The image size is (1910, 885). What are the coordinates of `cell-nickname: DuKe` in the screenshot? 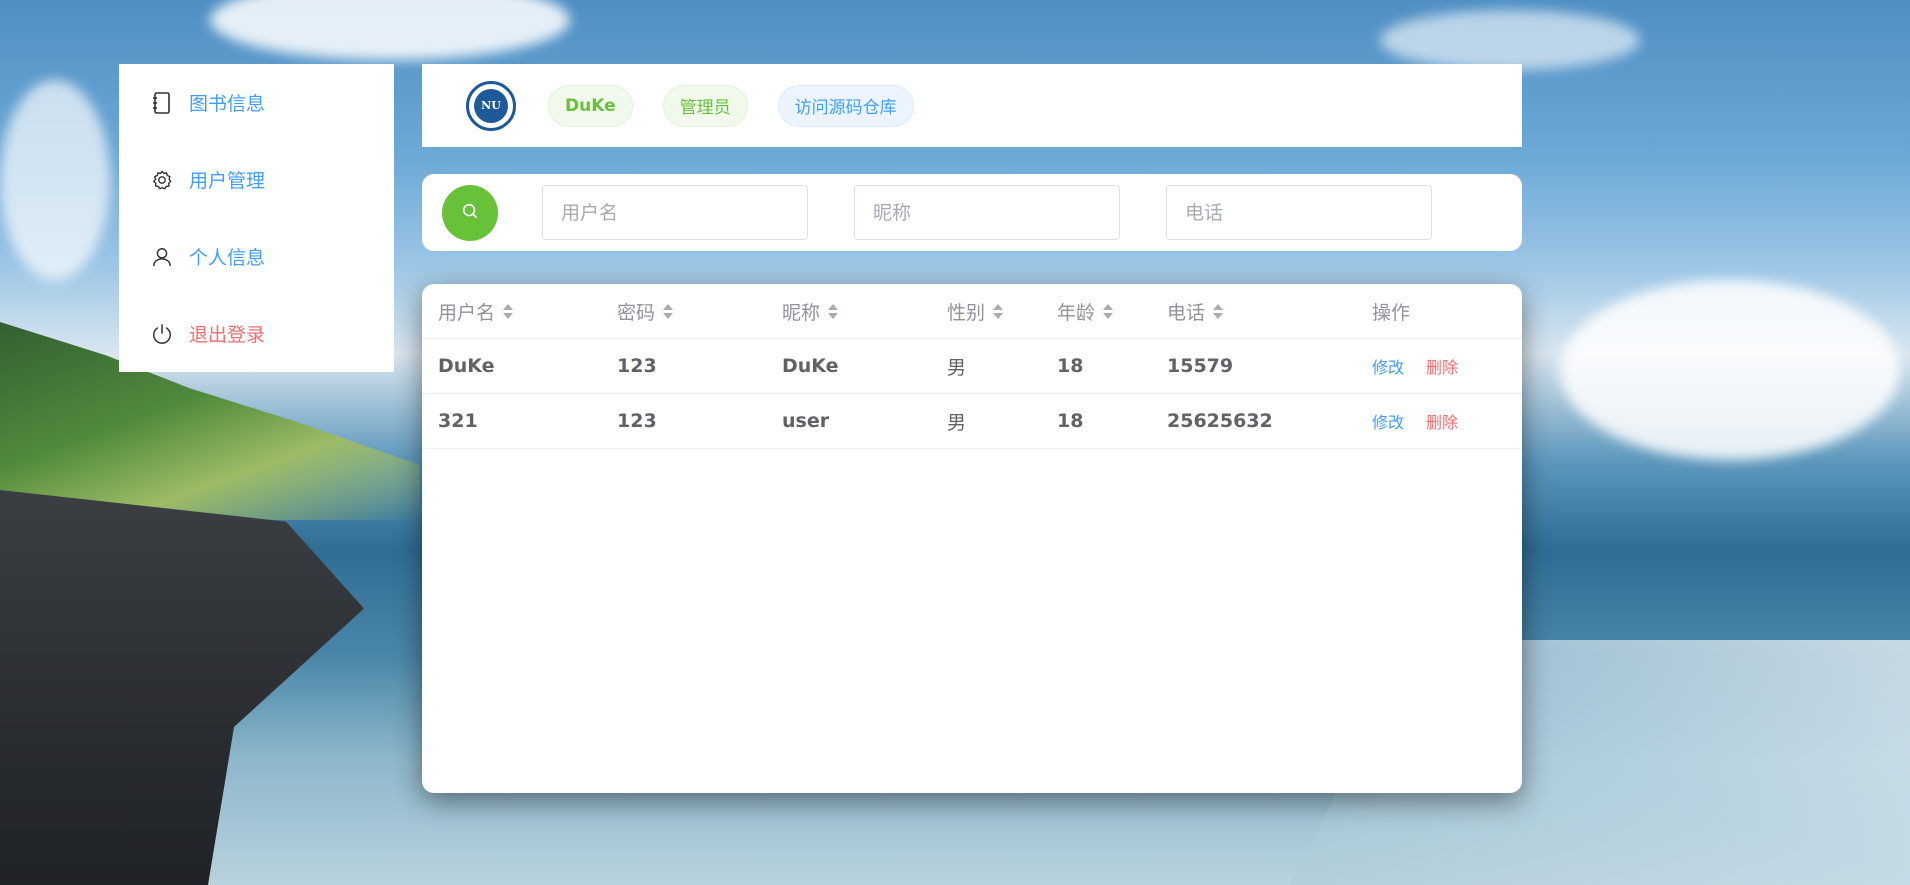 It's located at (810, 366).